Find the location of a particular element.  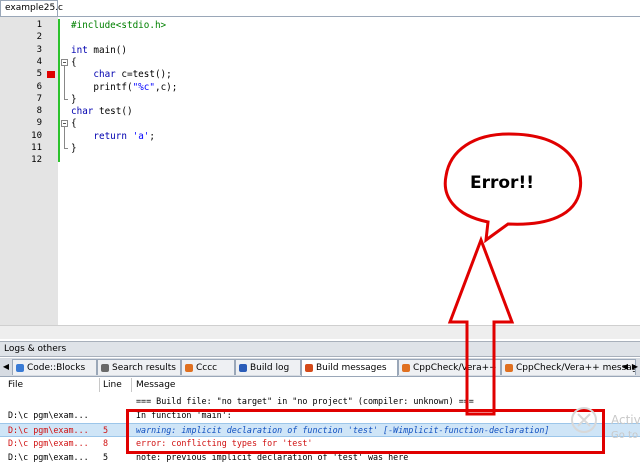

tab-build-log: Build log is located at coordinates (268, 367).